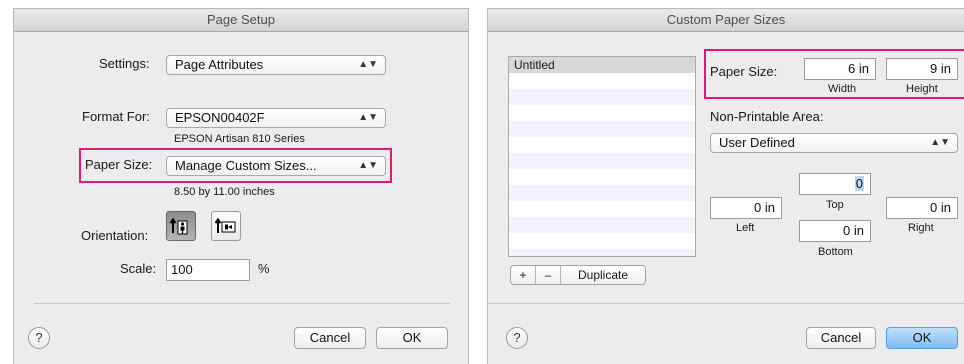 The image size is (964, 364). I want to click on top-label: Top, so click(835, 205).